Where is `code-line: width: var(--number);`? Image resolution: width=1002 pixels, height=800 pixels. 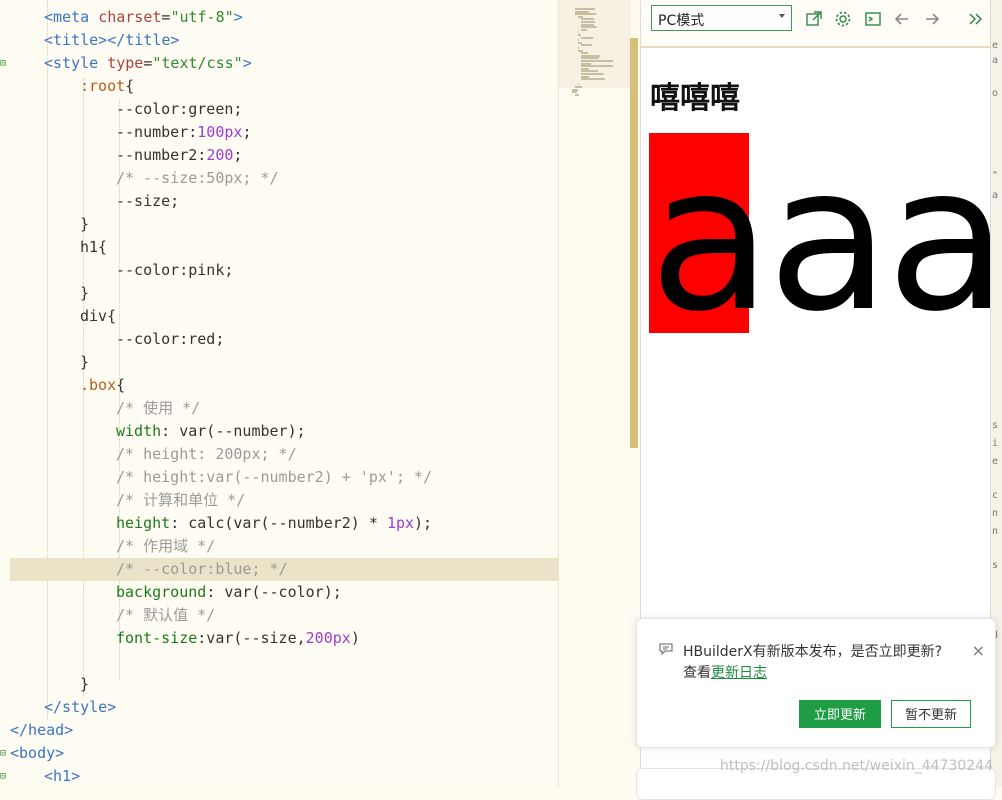
code-line: width: var(--number); is located at coordinates (284, 431).